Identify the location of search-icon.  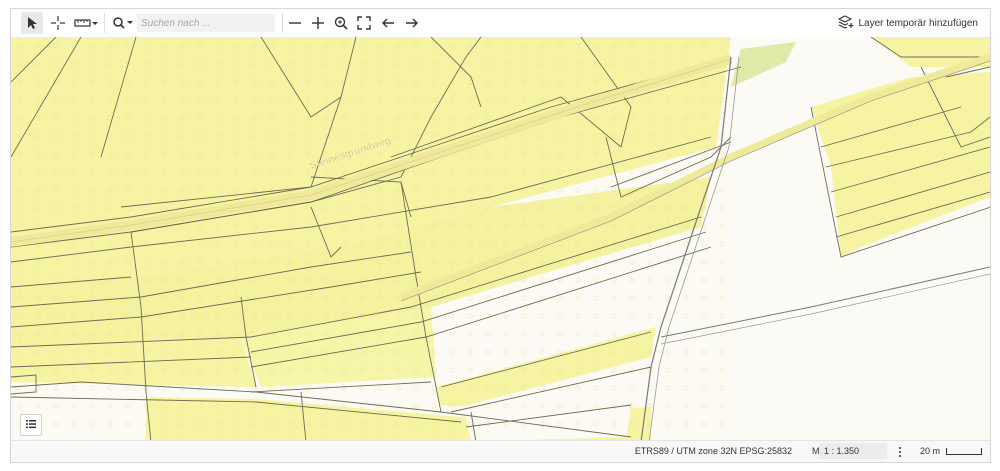
(123, 23).